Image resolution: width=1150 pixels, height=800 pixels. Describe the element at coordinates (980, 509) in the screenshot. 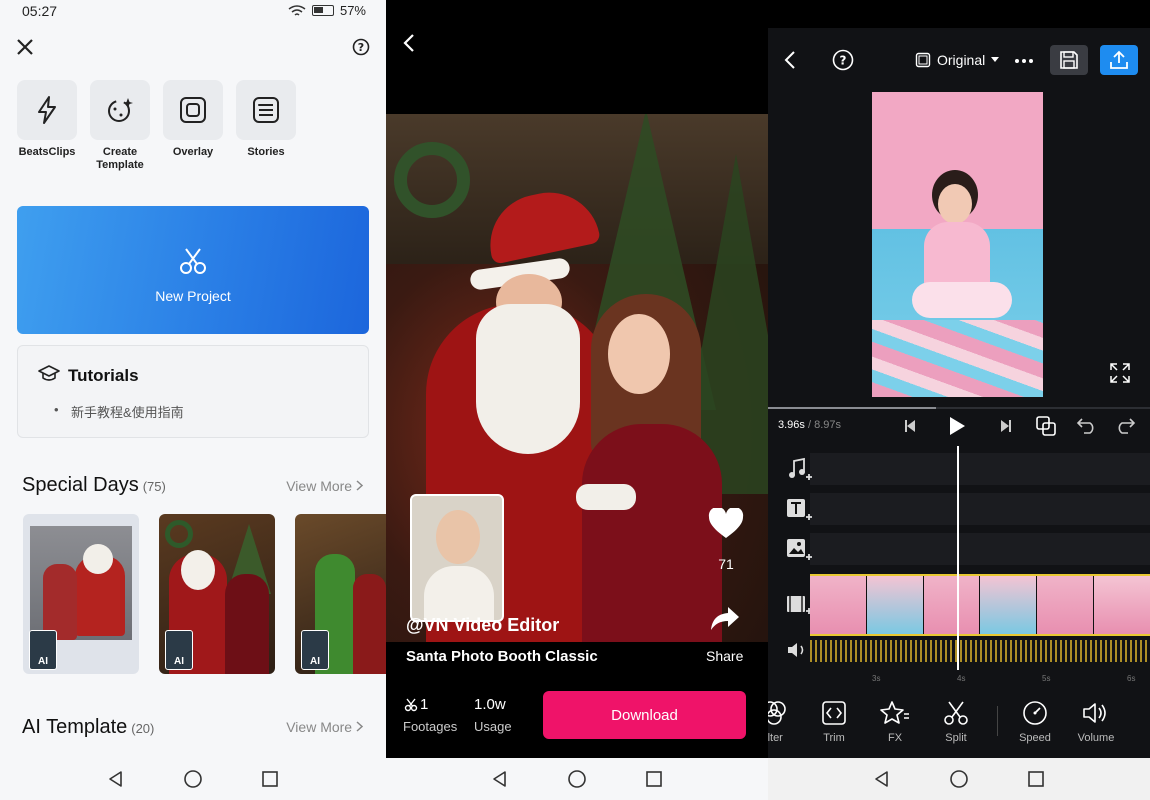

I see `text-track` at that location.